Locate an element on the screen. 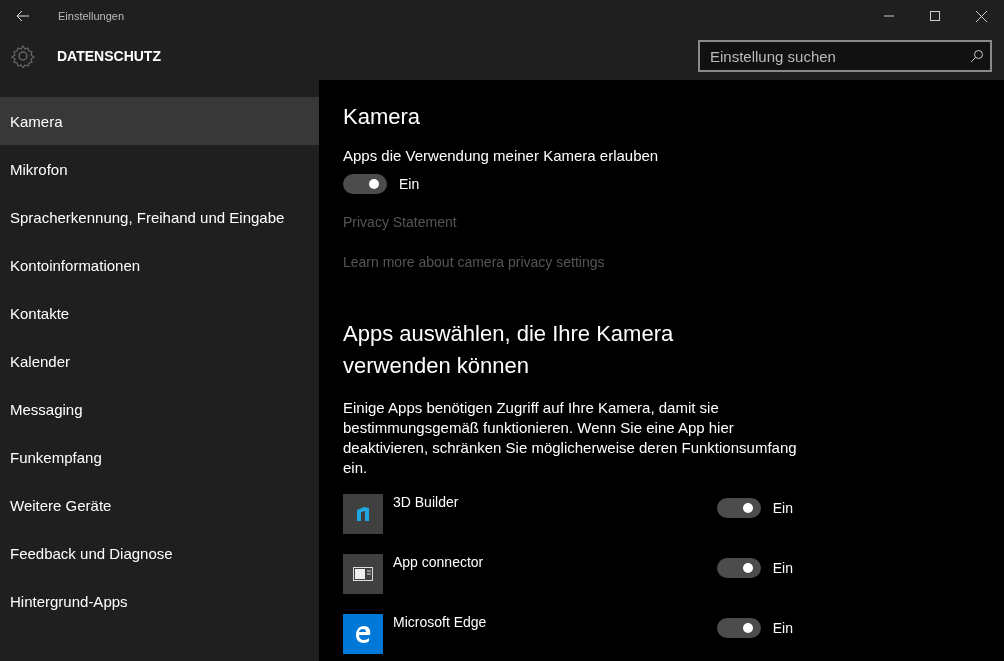 Image resolution: width=1004 pixels, height=661 pixels. window-icon is located at coordinates (363, 574).